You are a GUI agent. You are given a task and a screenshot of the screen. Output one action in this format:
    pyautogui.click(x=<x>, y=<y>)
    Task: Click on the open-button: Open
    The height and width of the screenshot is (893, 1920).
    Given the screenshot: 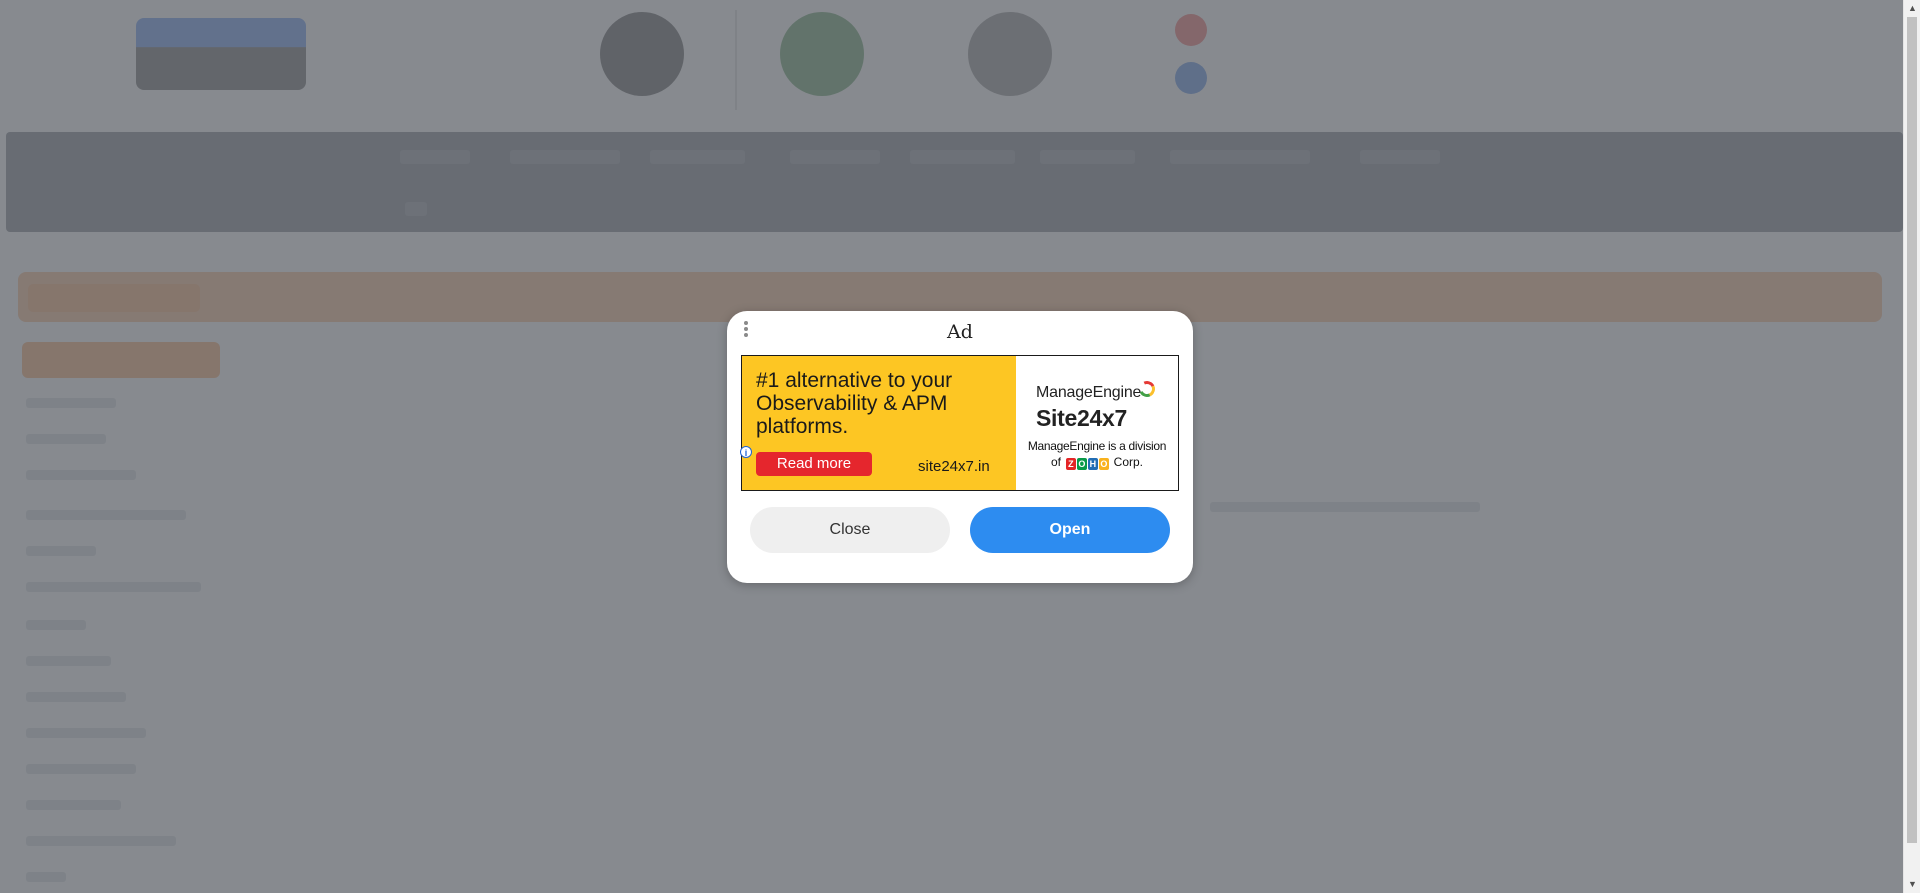 What is the action you would take?
    pyautogui.click(x=1070, y=530)
    